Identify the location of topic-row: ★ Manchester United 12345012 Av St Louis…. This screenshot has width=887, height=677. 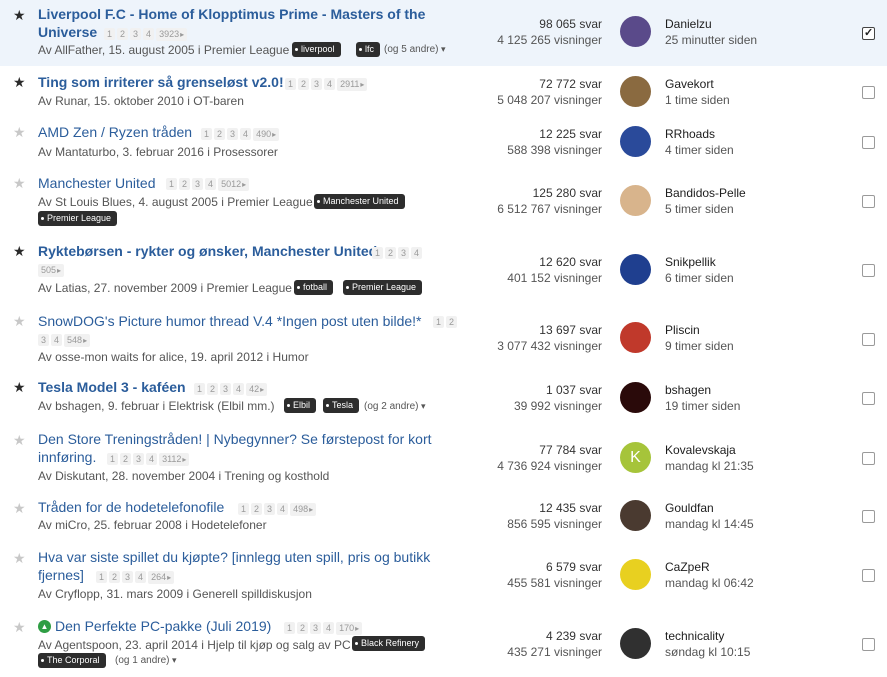
(443, 200).